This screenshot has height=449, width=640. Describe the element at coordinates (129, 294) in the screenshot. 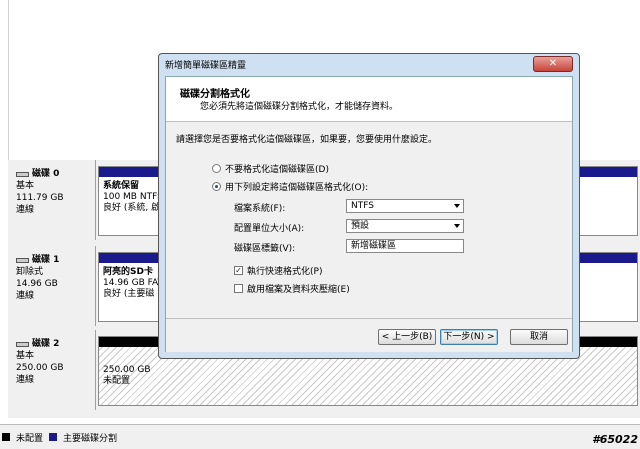

I see `partition-status: 良好 (主要磁` at that location.